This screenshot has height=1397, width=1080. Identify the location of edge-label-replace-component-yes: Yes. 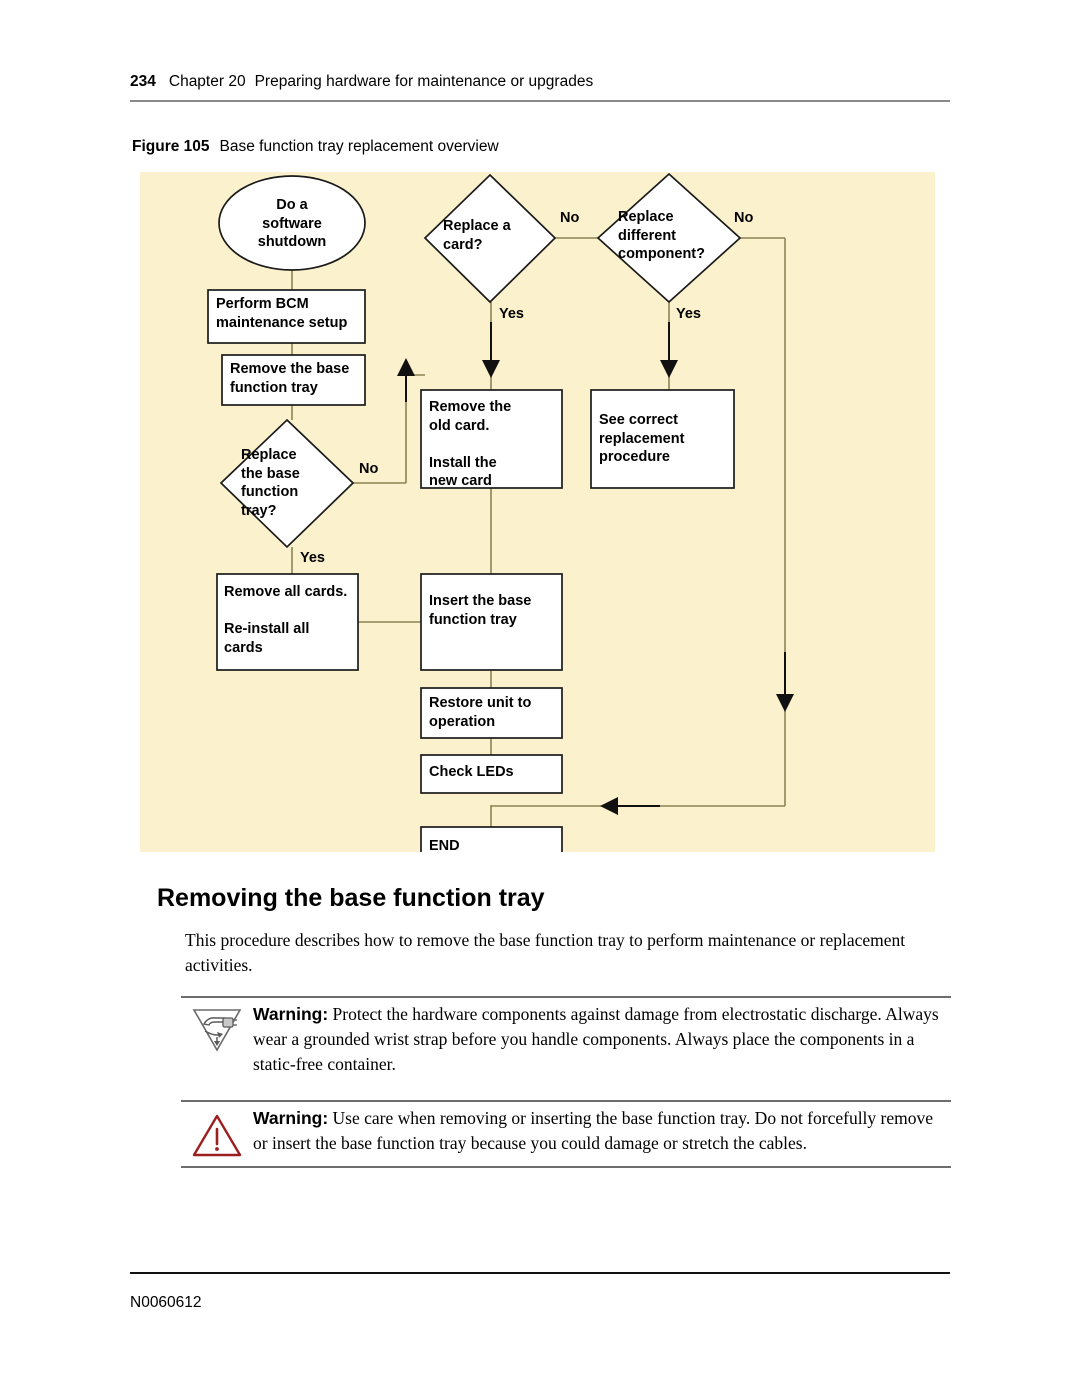
(688, 314).